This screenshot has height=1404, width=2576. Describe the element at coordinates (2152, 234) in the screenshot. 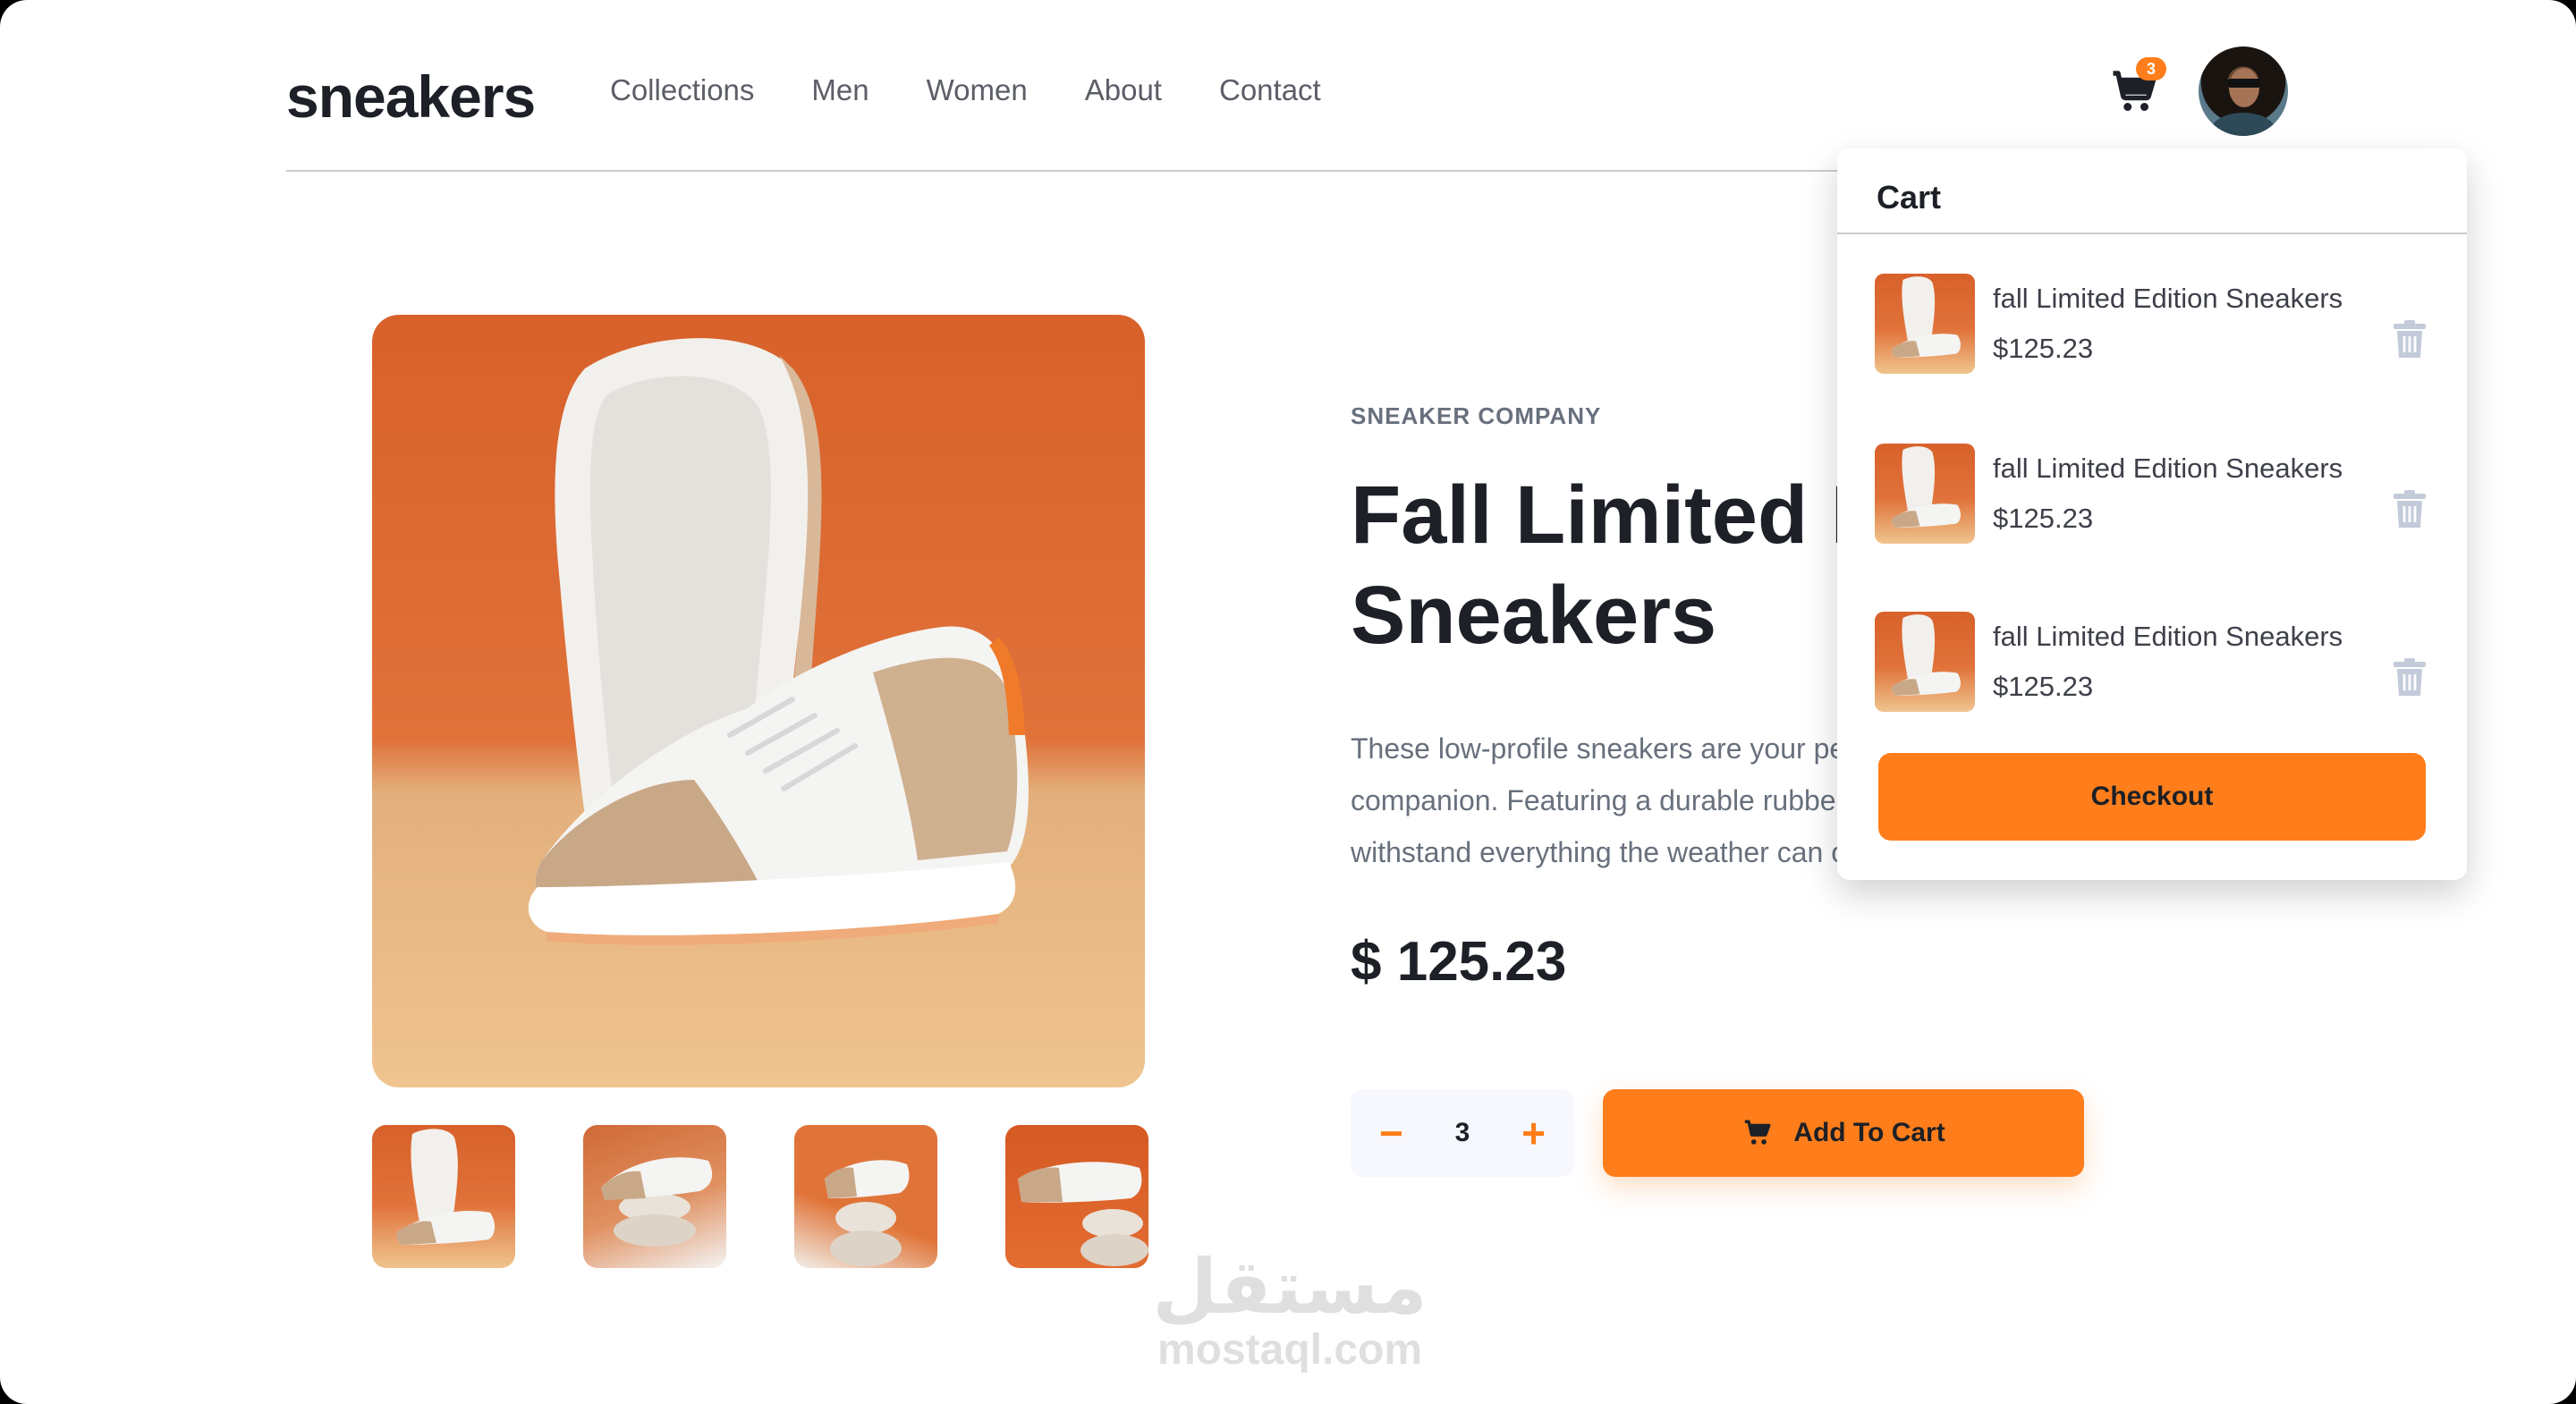

I see `cart-divider` at that location.